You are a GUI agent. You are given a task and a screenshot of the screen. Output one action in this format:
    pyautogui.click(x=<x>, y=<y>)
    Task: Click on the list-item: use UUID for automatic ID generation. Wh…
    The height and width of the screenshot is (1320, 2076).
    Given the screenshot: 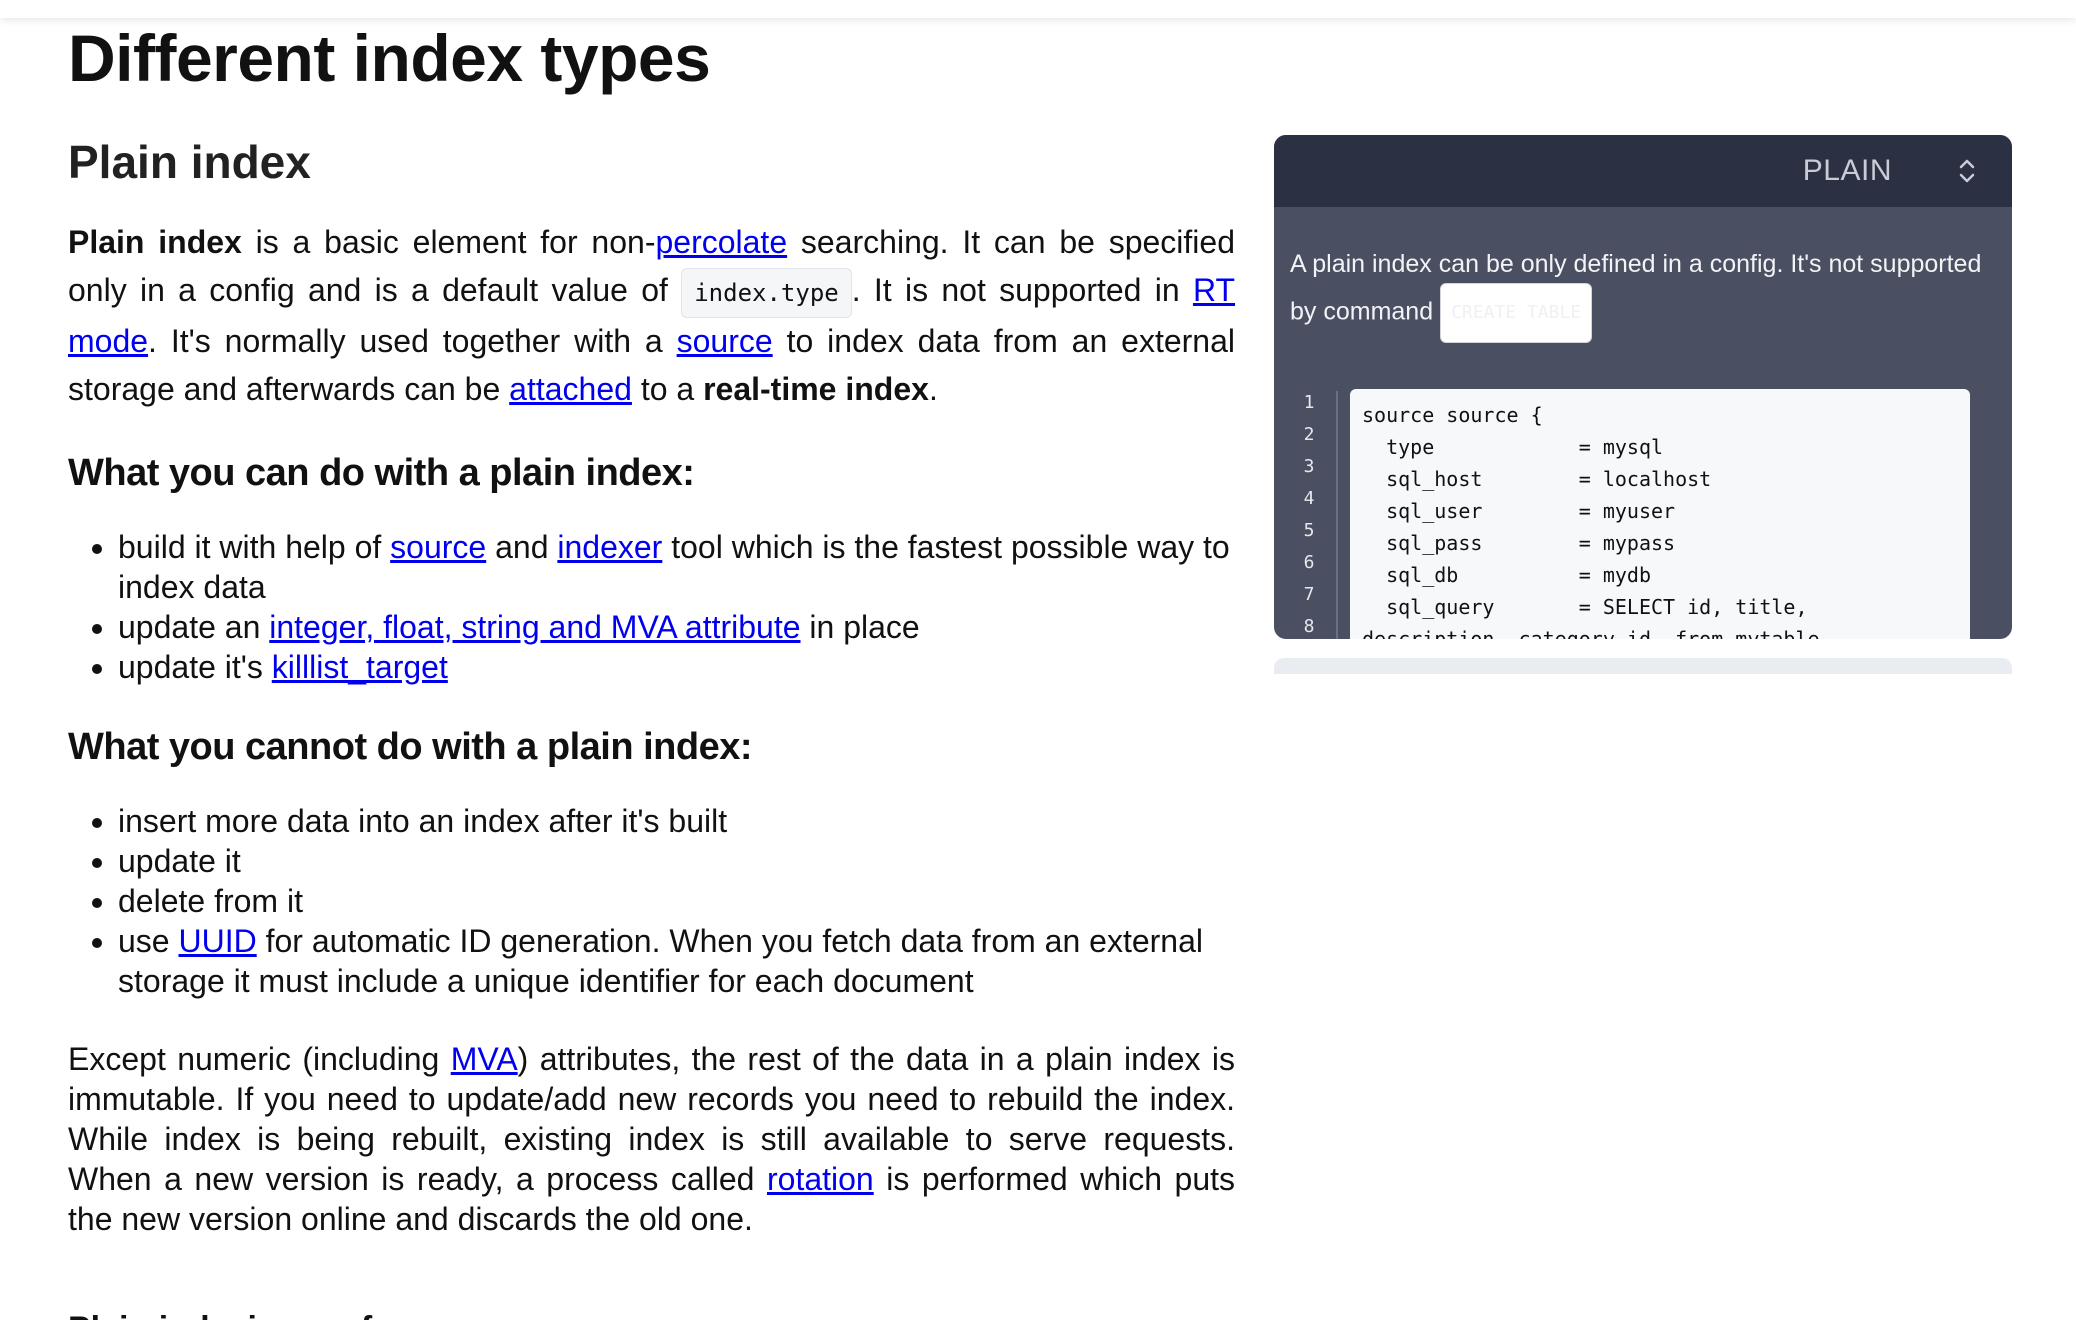 What is the action you would take?
    pyautogui.click(x=676, y=961)
    